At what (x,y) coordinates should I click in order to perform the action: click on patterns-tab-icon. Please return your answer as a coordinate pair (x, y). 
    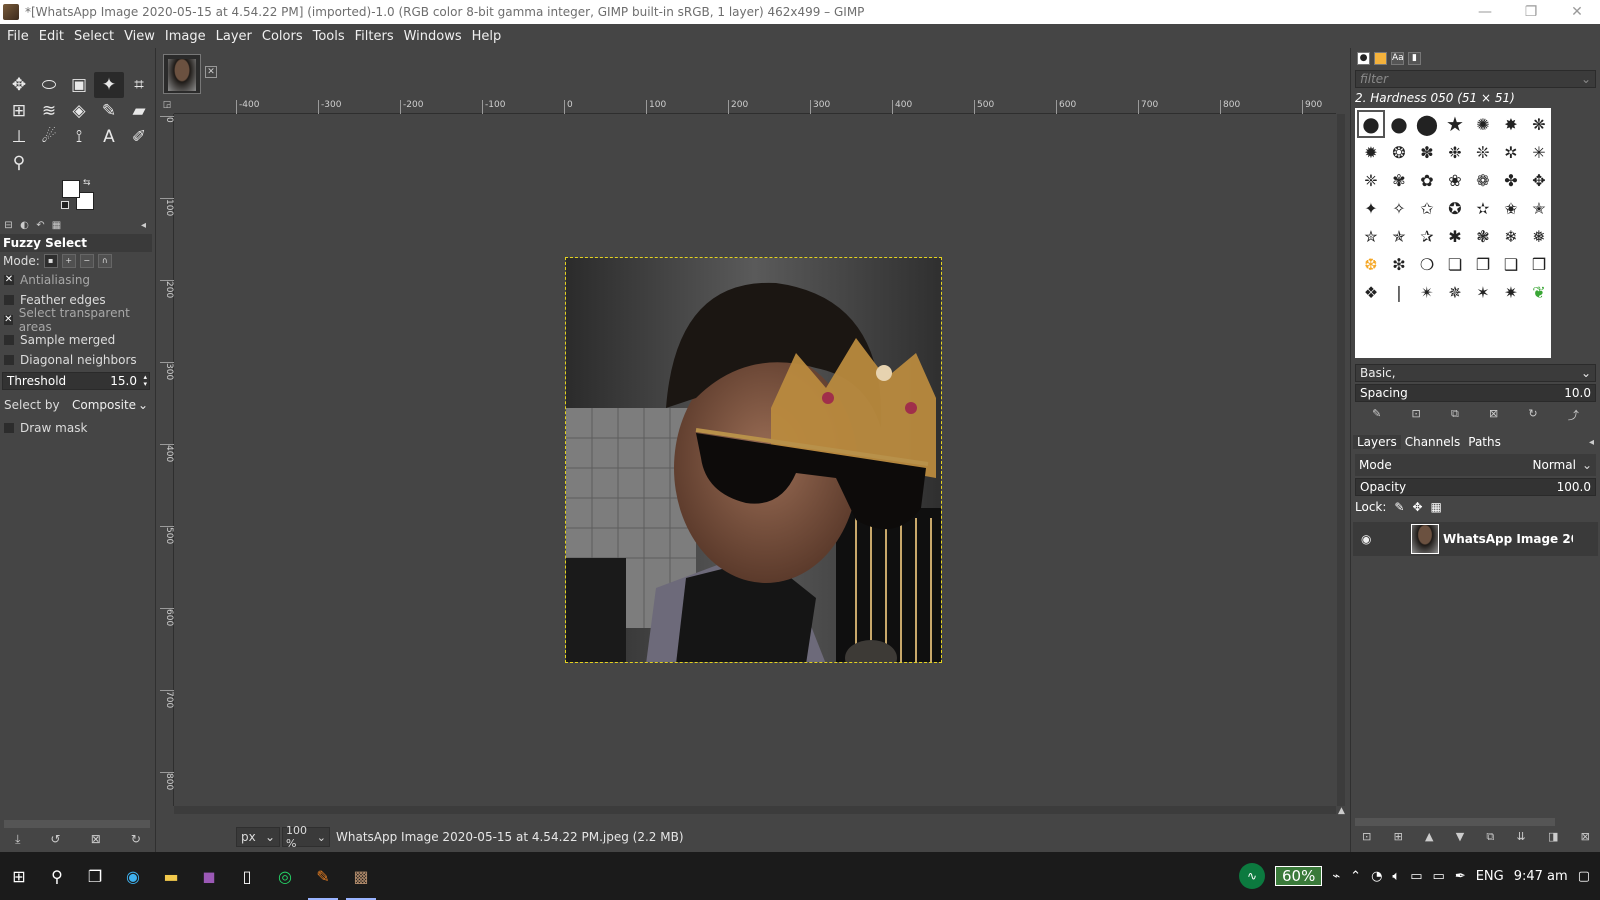
    Looking at the image, I should click on (1380, 58).